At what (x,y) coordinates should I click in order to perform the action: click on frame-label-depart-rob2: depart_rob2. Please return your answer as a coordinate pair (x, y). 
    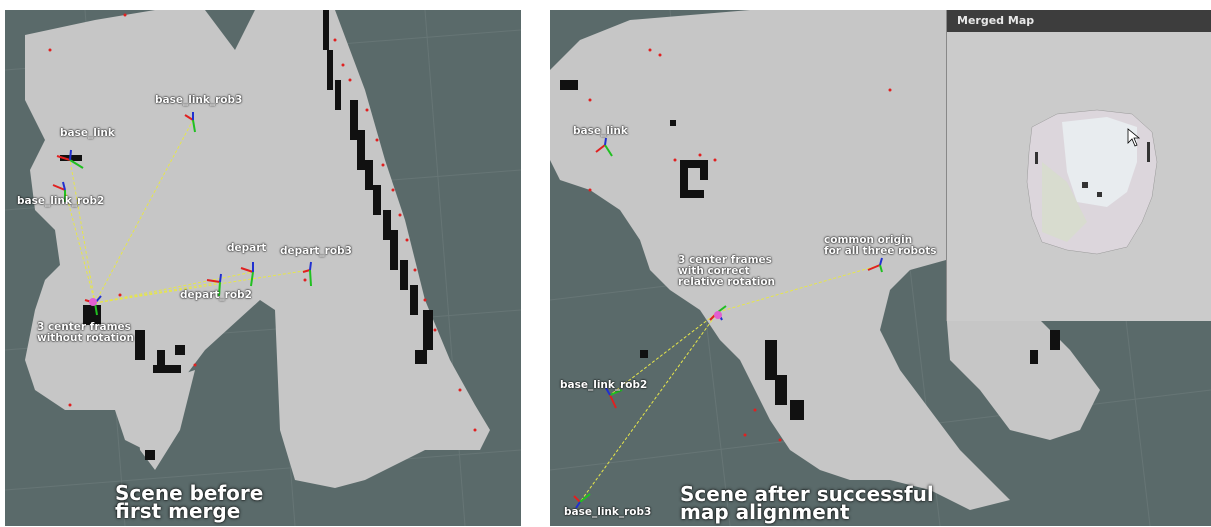
    Looking at the image, I should click on (216, 295).